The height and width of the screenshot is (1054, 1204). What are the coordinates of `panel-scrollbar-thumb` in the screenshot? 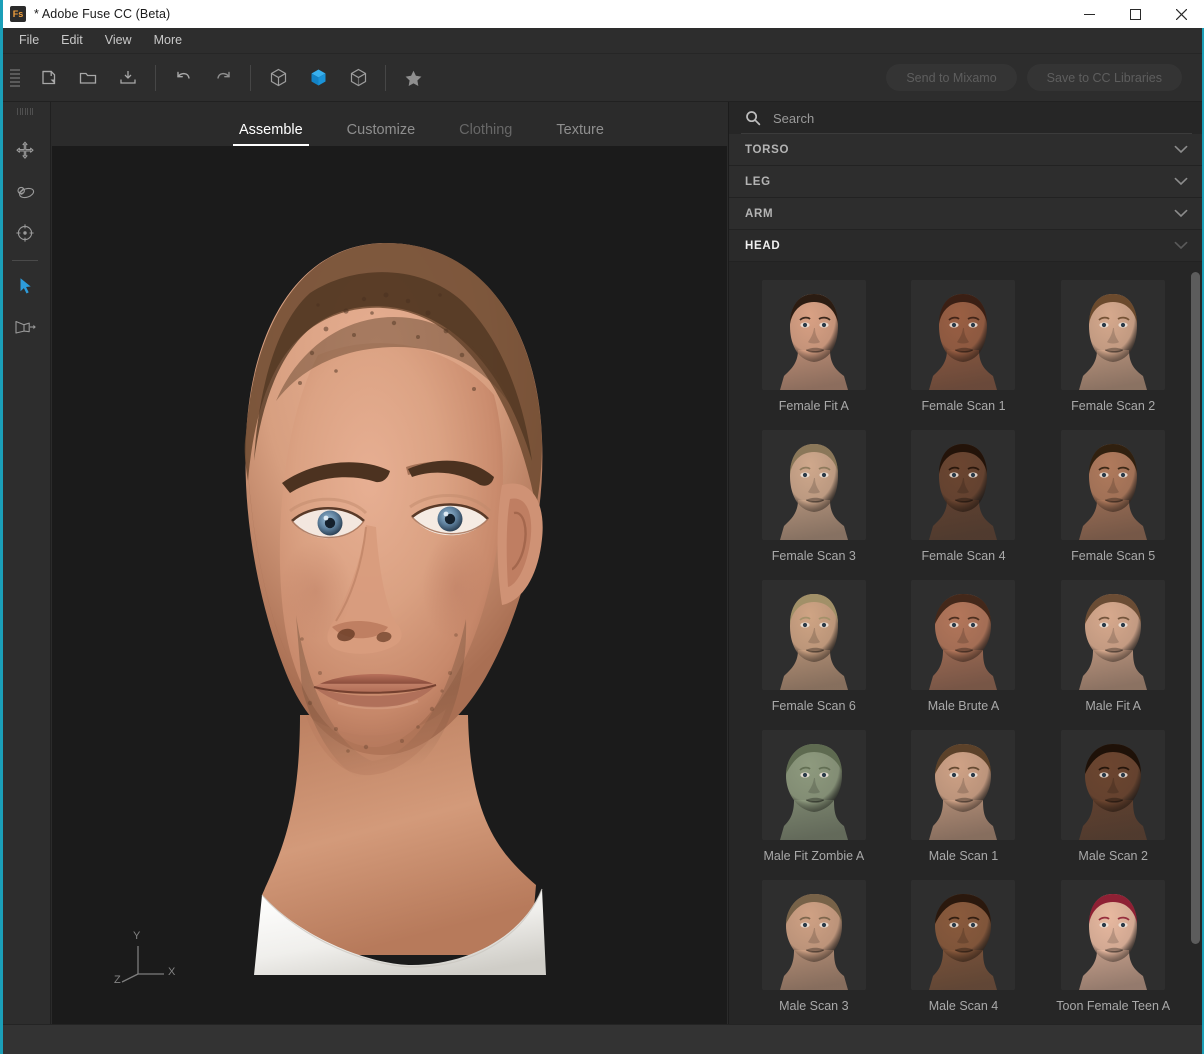 It's located at (1195, 608).